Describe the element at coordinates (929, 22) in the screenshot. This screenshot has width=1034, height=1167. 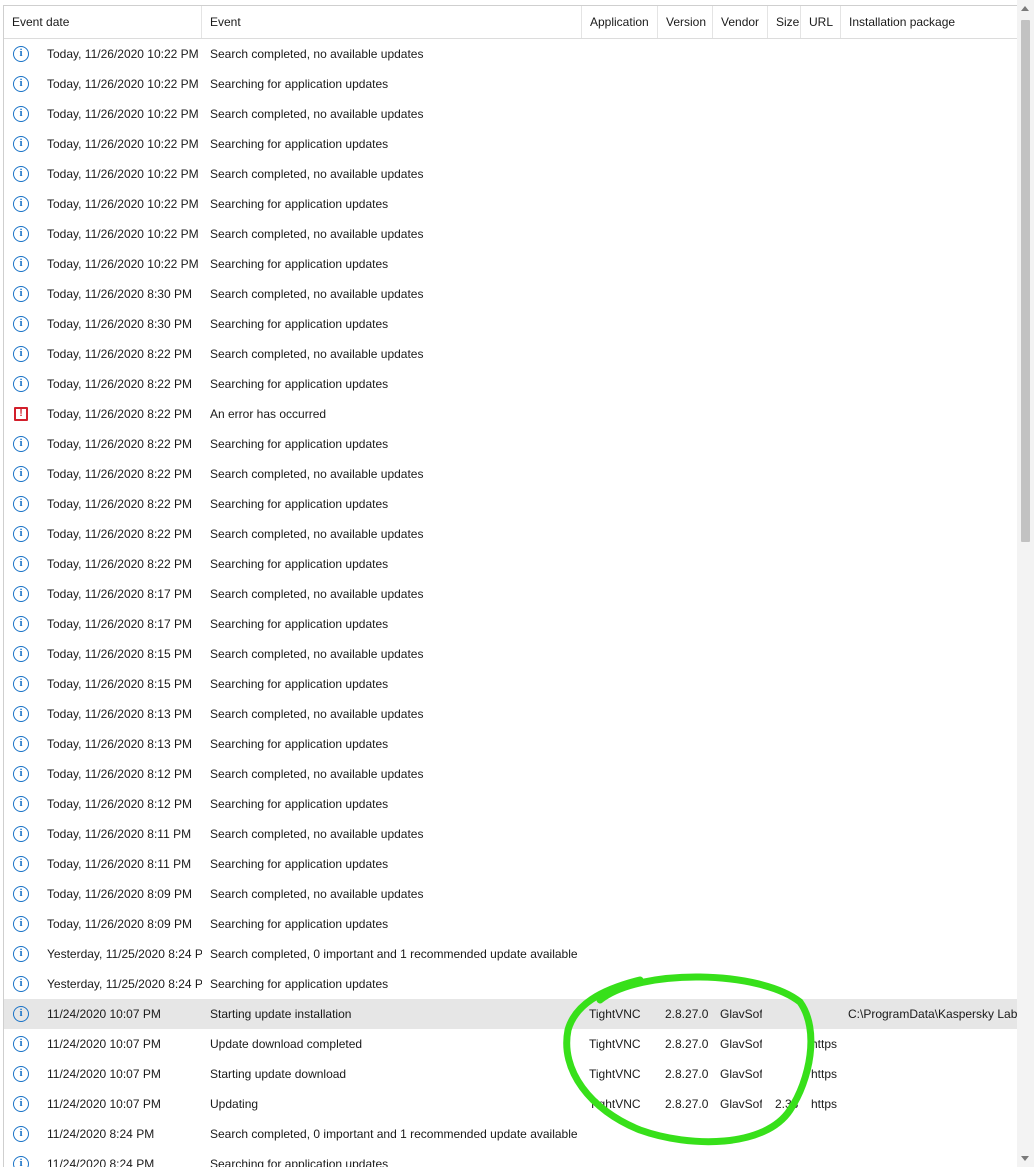
I see `column-header-installation-package: Installation package` at that location.